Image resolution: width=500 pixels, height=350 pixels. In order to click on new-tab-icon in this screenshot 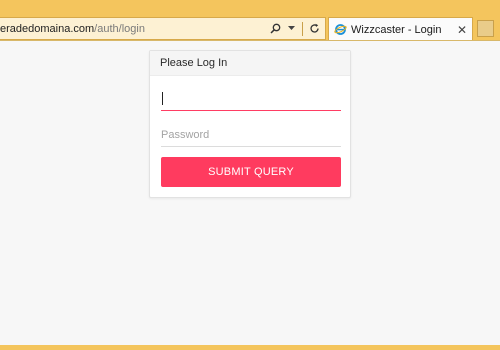, I will do `click(485, 28)`.